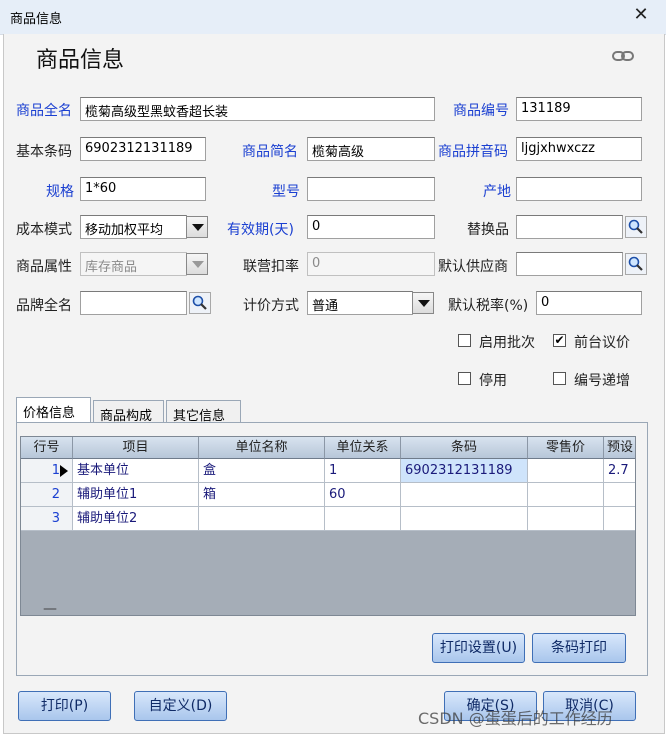  I want to click on pricing-select: 普通, so click(360, 303).